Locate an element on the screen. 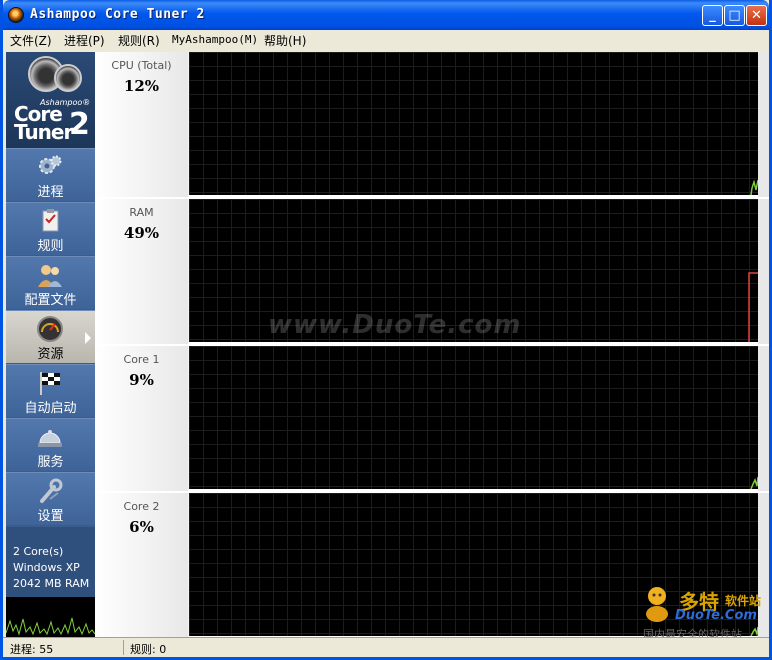  mini-cpu-graph is located at coordinates (50, 617).